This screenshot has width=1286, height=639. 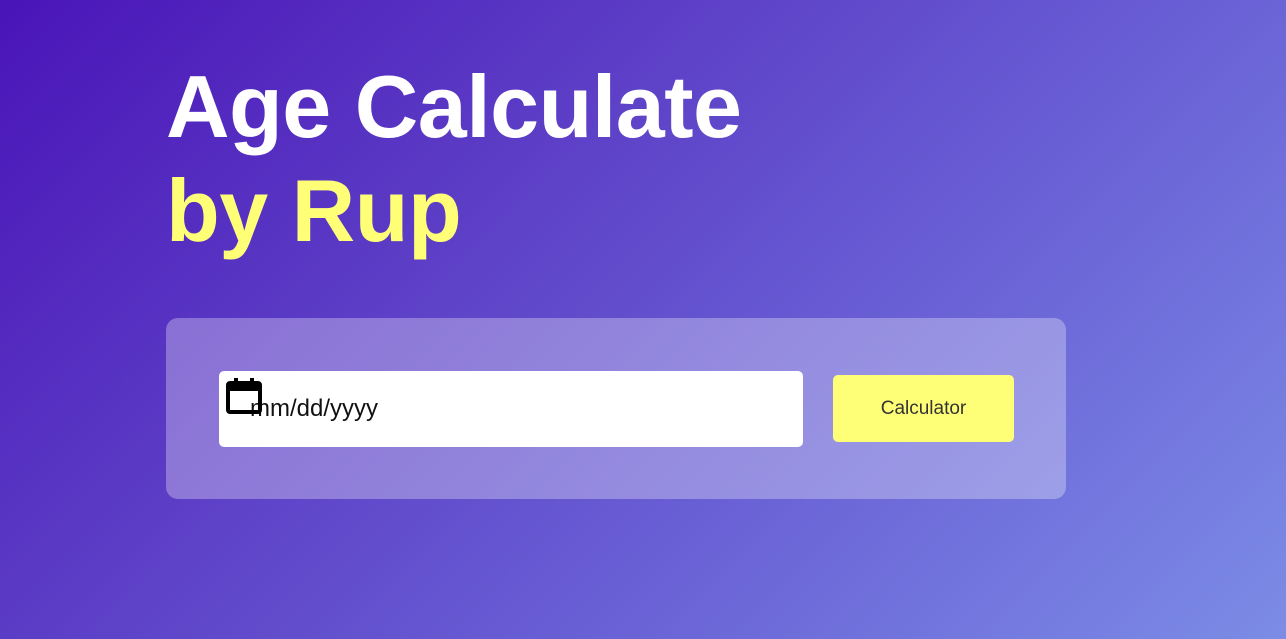 I want to click on calculate-button: Calculator, so click(x=923, y=408).